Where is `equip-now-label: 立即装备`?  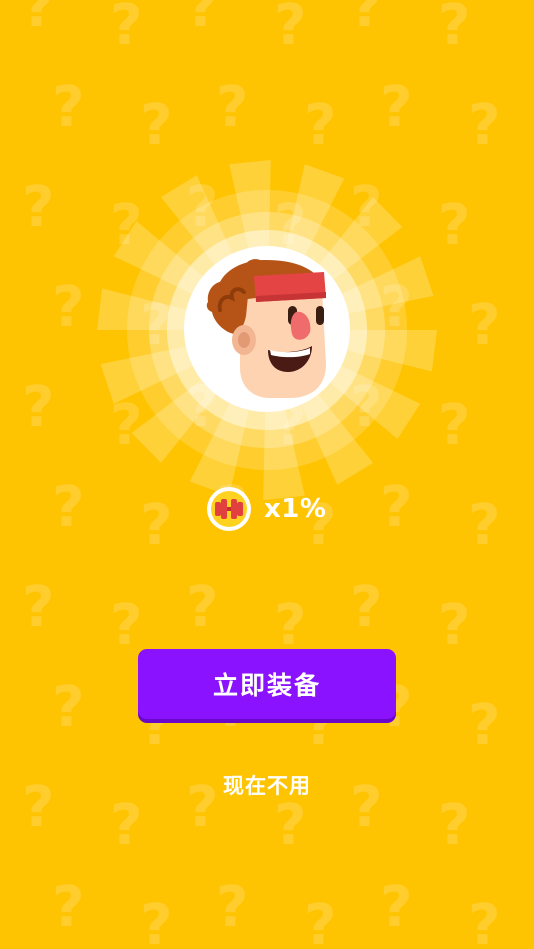
equip-now-label: 立即装备 is located at coordinates (266, 685).